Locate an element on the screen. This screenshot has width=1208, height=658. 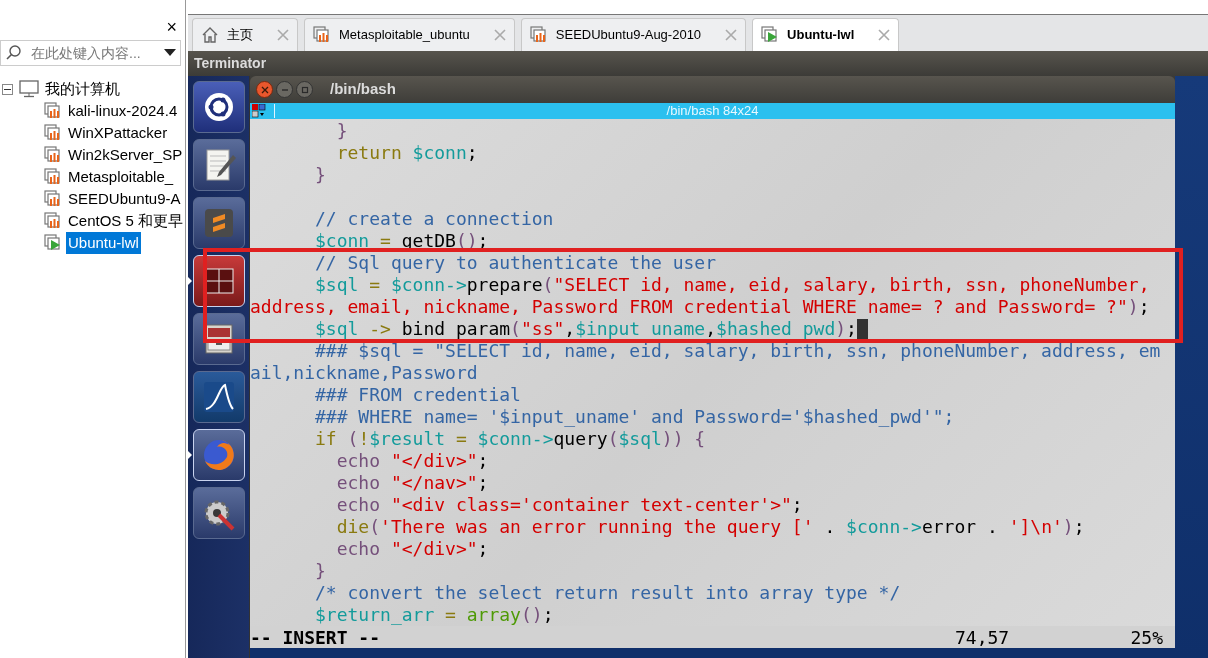
maximize-button is located at coordinates (304, 89).